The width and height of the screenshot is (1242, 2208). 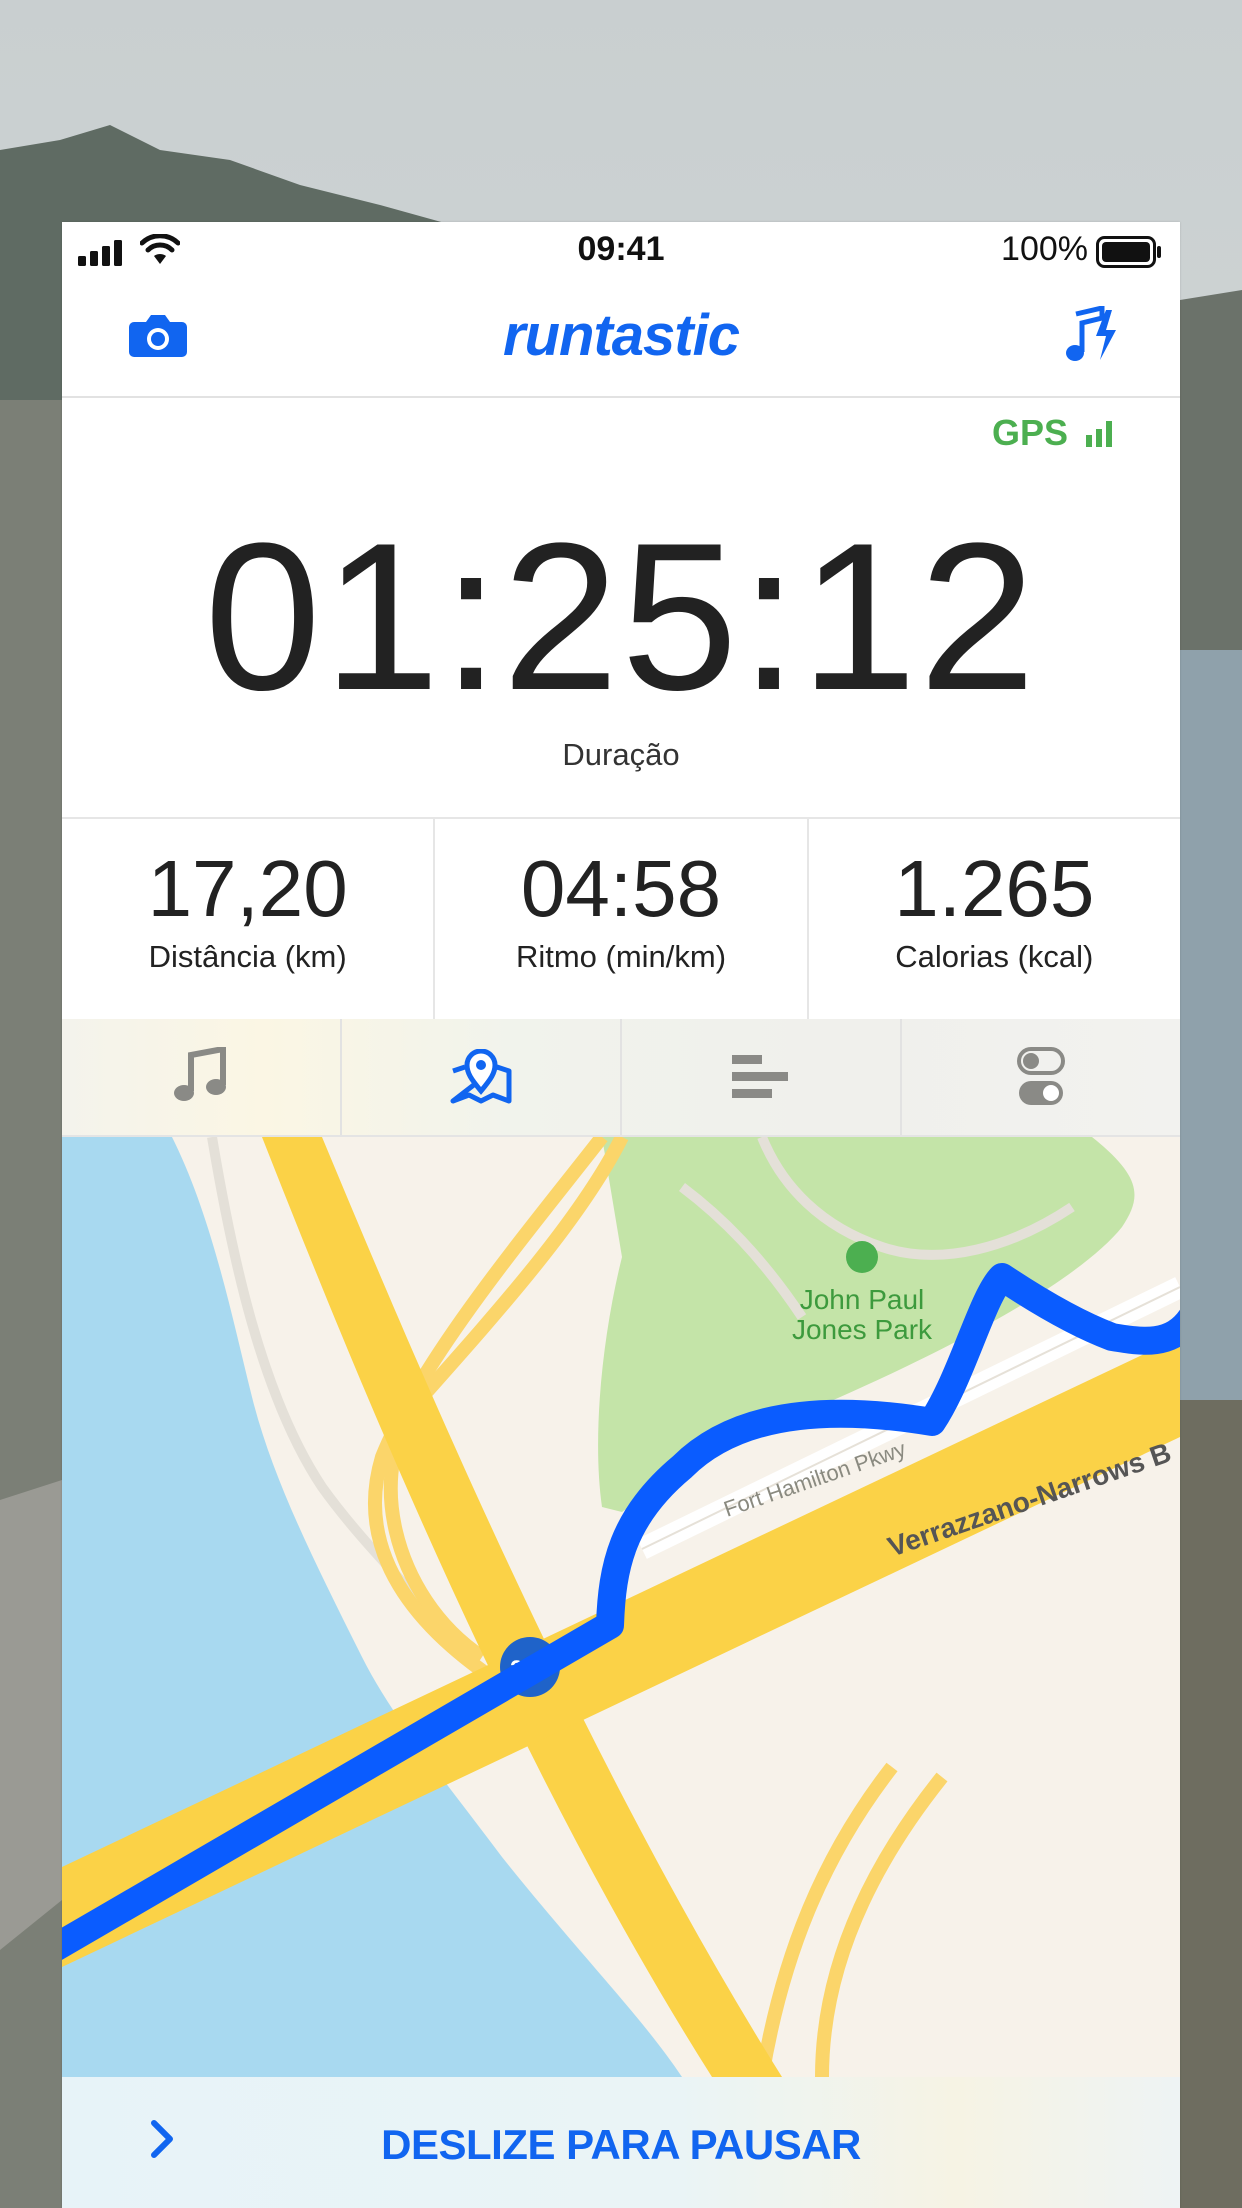 I want to click on tab-stats, so click(x=760, y=1077).